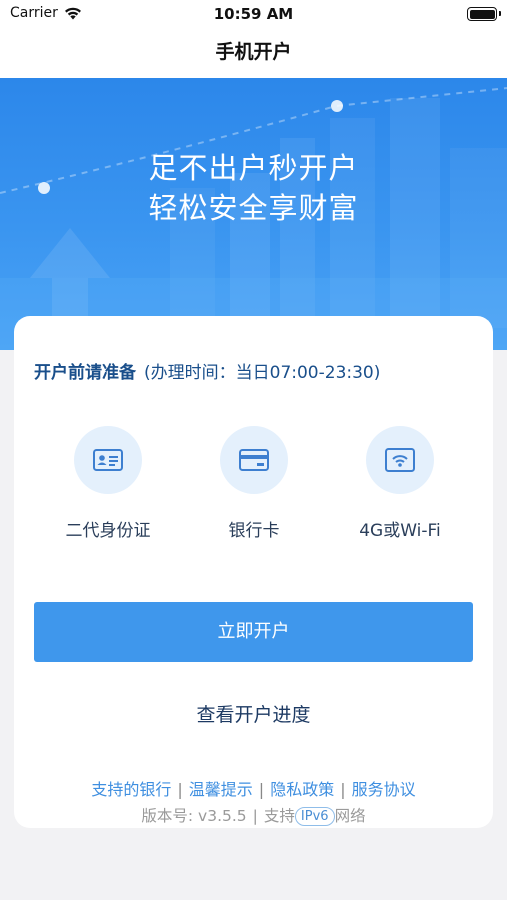 This screenshot has width=507, height=900. I want to click on status-bar: Carrier 10:59 AM, so click(253, 15).